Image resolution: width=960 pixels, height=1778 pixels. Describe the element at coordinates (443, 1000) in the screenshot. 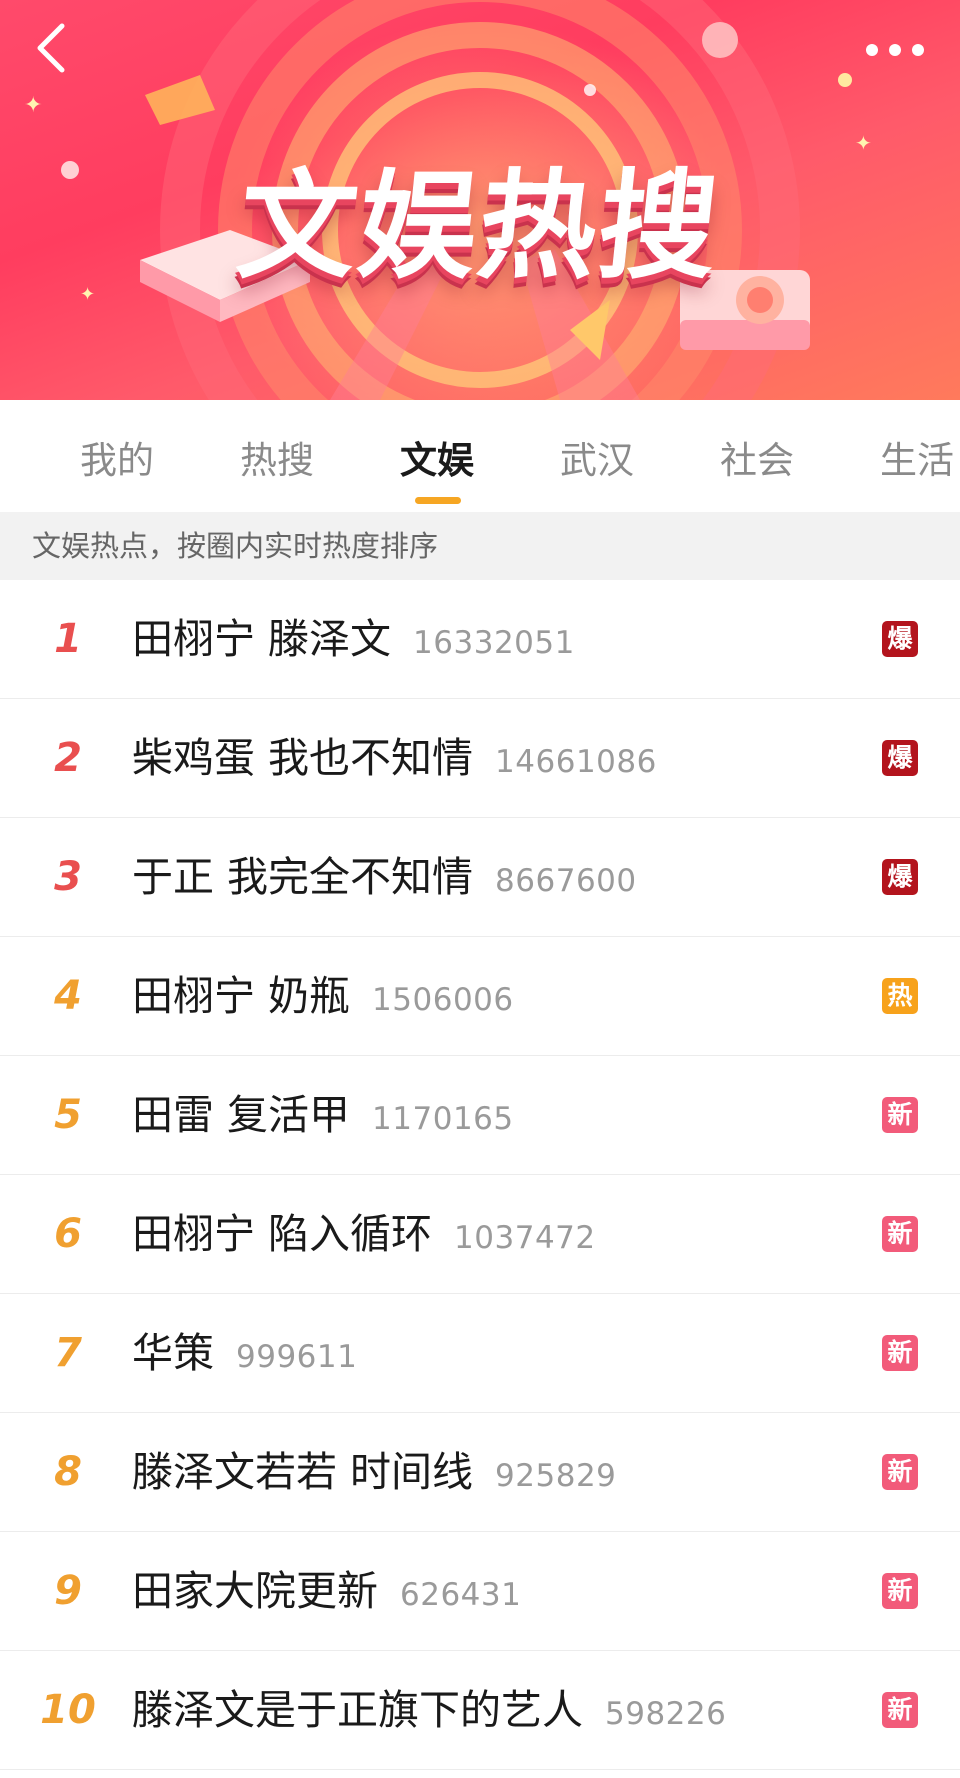

I see `heat-count: 1506006` at that location.